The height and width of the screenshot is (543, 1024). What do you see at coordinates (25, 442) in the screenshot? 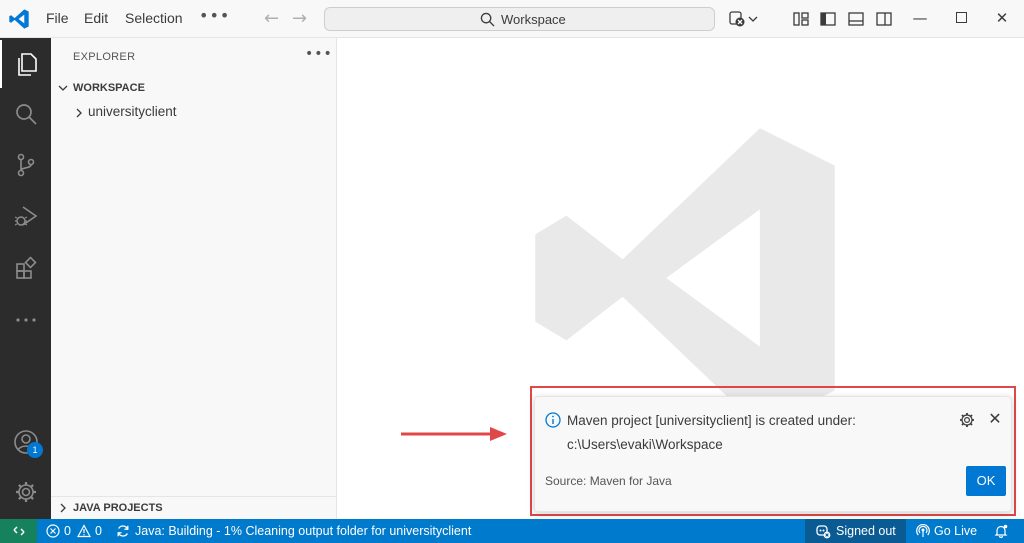
I see `activity-accounts` at bounding box center [25, 442].